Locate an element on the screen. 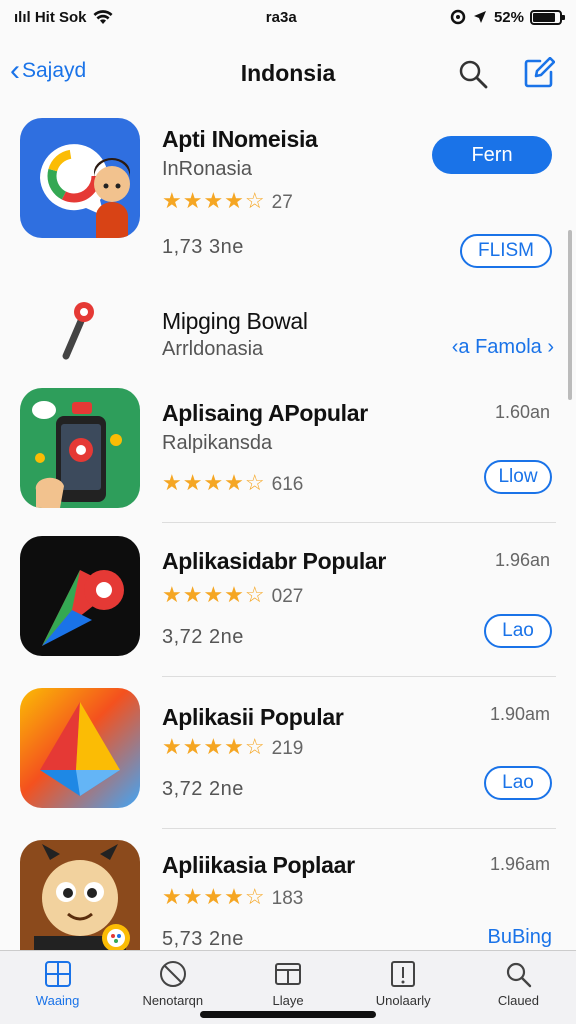 This screenshot has height=1024, width=576. games-icon is located at coordinates (172, 974).